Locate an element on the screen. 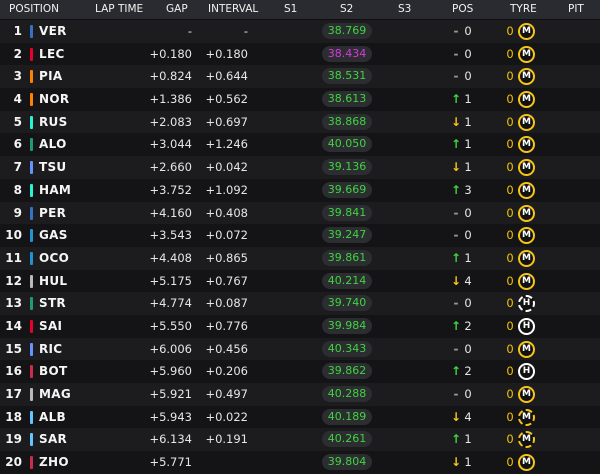  table-row: 7 TSU +2.660 +0.042 39.136 ↓ 1 0 M is located at coordinates (300, 167).